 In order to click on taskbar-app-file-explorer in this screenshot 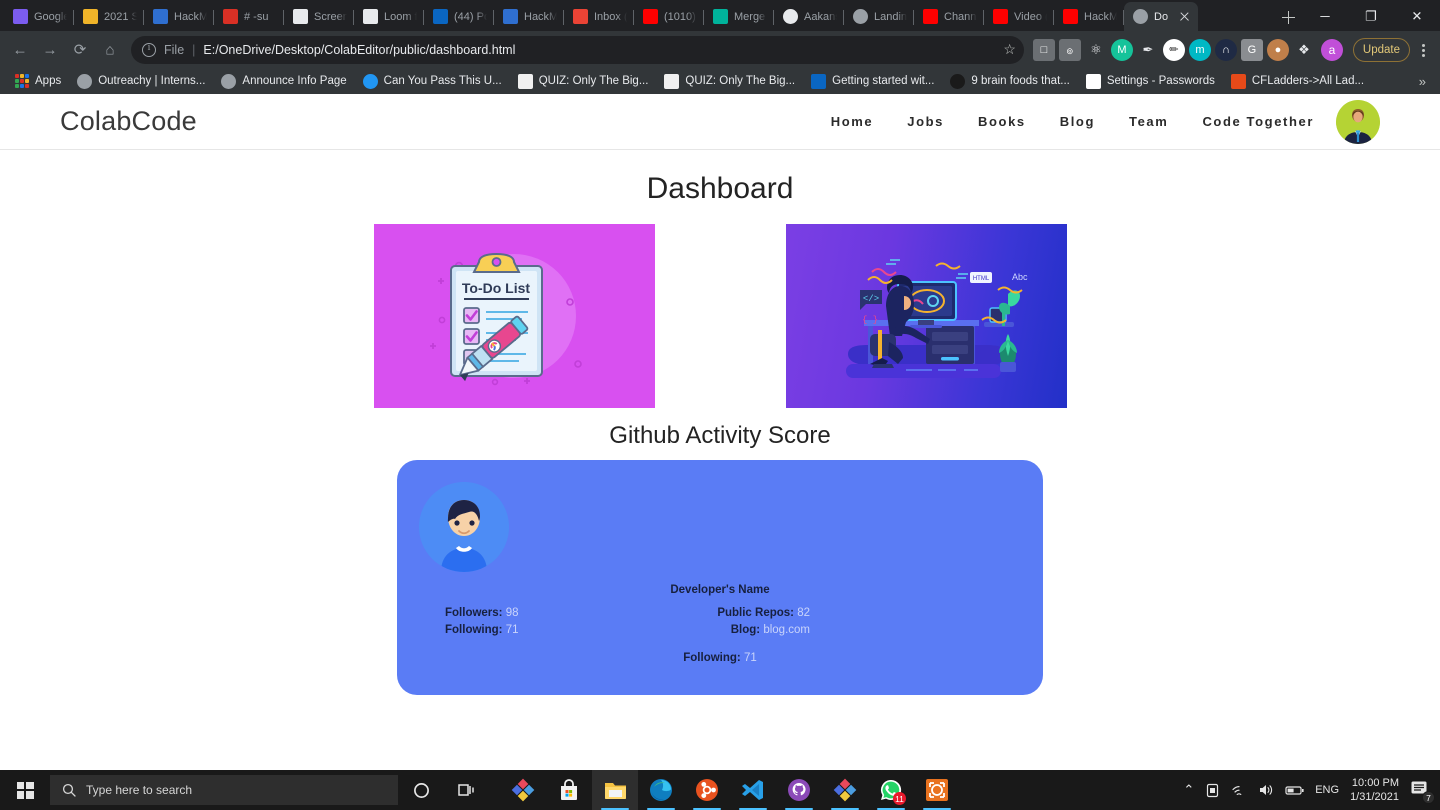, I will do `click(615, 790)`.